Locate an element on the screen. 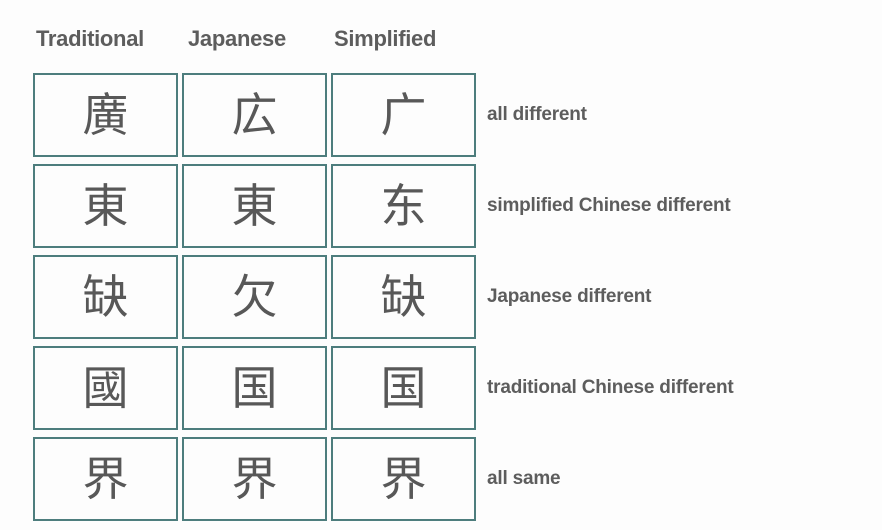  cell-traditional: 界 is located at coordinates (105, 479).